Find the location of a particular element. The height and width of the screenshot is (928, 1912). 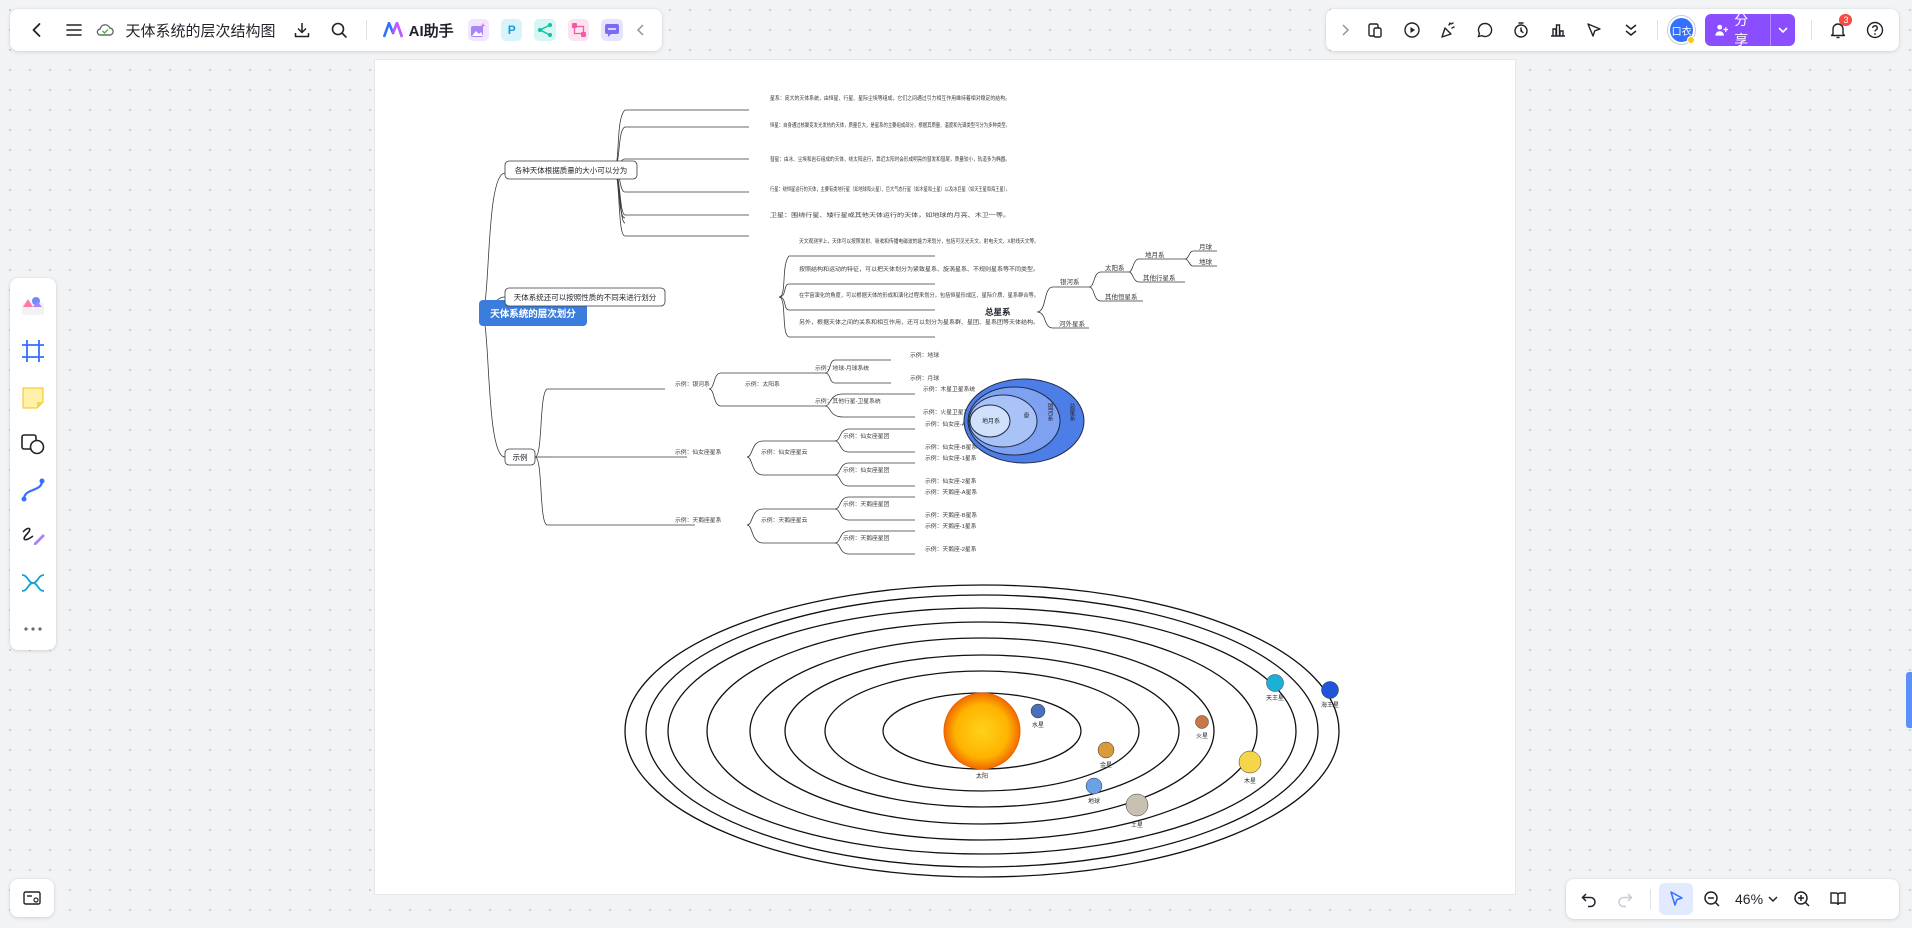

branch3-label: 示例 is located at coordinates (520, 457).